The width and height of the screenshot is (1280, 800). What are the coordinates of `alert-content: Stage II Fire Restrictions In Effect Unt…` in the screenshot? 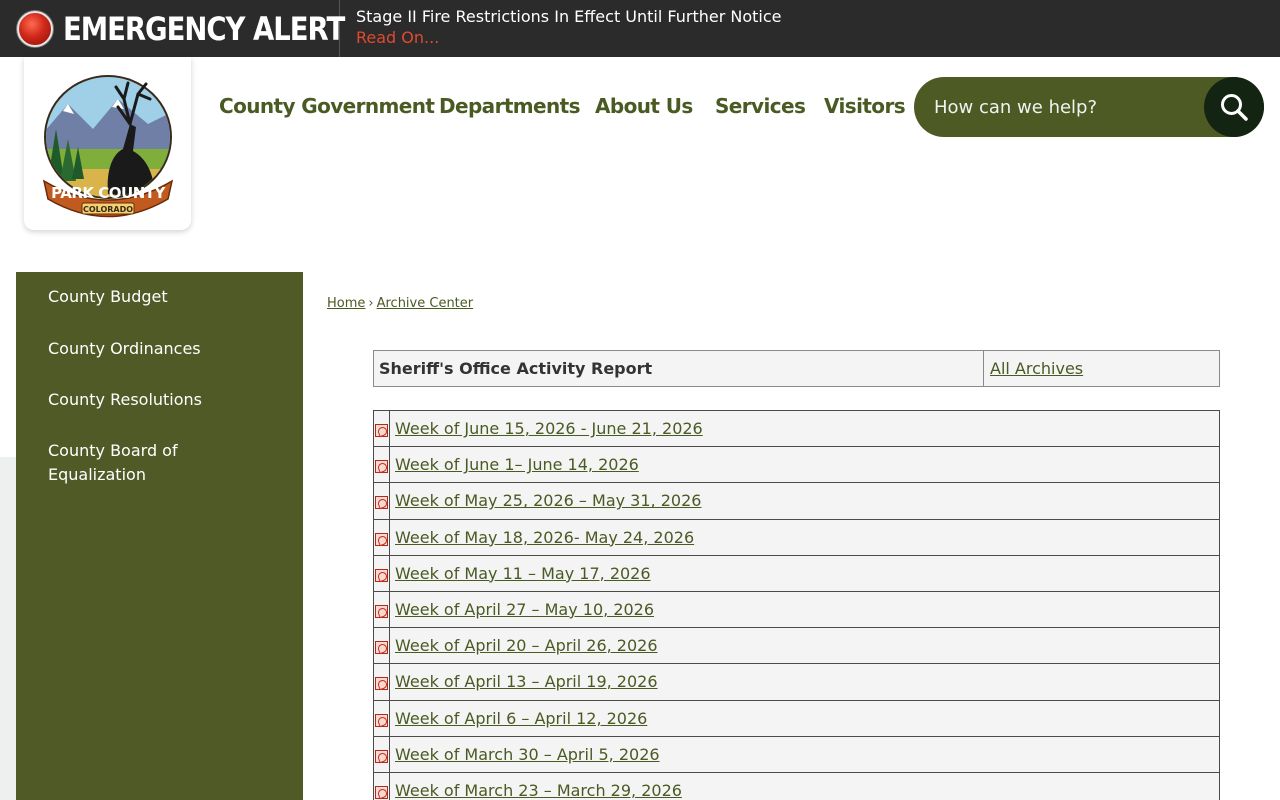 It's located at (561, 28).